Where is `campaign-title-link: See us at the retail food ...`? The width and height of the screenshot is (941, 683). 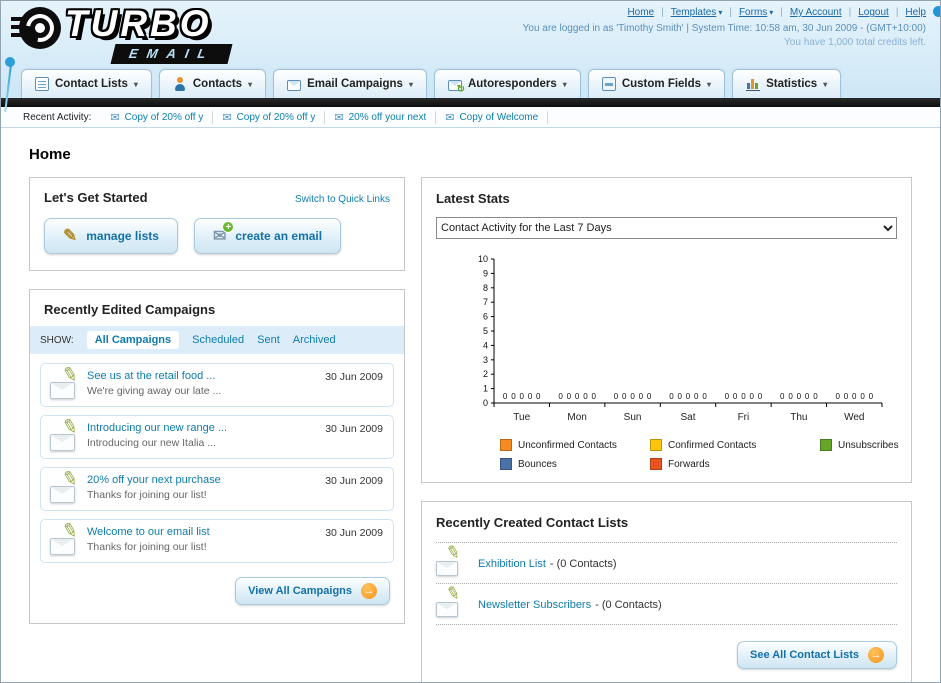
campaign-title-link: See us at the retail food ... is located at coordinates (195, 376).